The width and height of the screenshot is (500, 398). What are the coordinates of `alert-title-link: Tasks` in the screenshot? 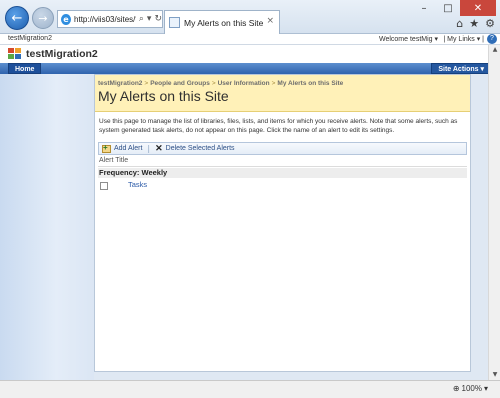 It's located at (137, 184).